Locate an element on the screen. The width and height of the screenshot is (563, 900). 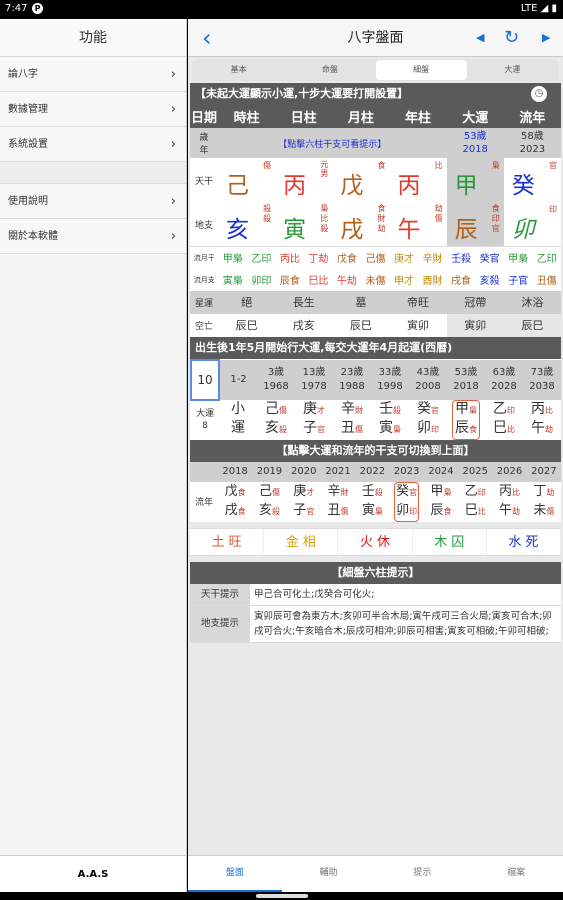
liunian-branch: 卯印 is located at coordinates (532, 224).